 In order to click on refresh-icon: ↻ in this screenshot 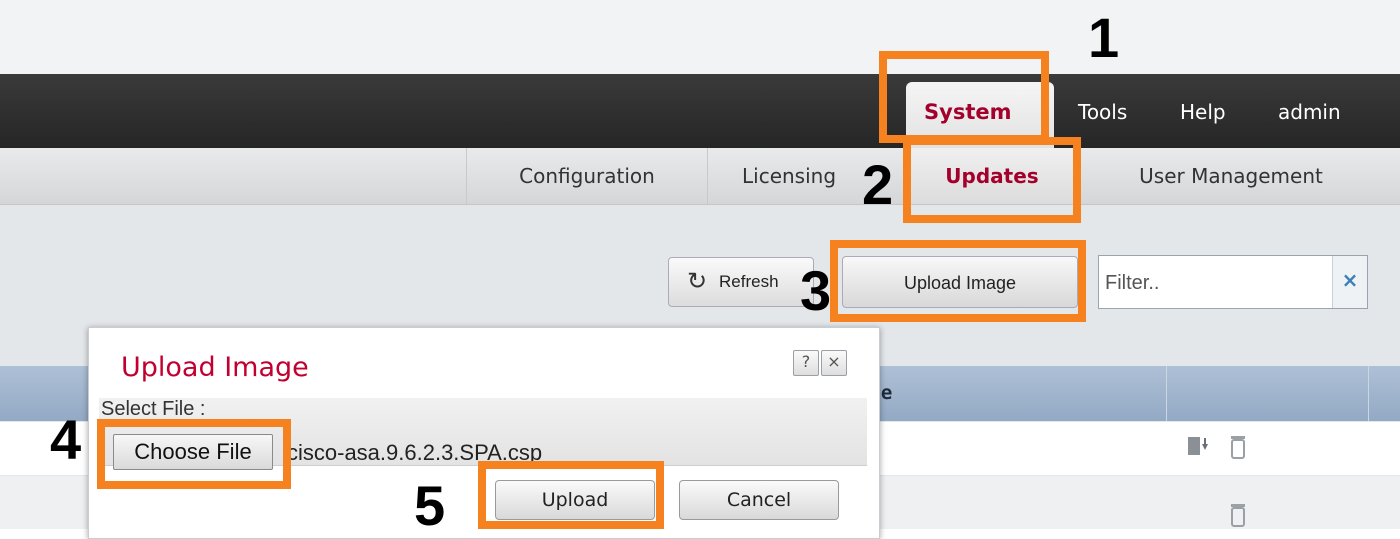, I will do `click(697, 281)`.